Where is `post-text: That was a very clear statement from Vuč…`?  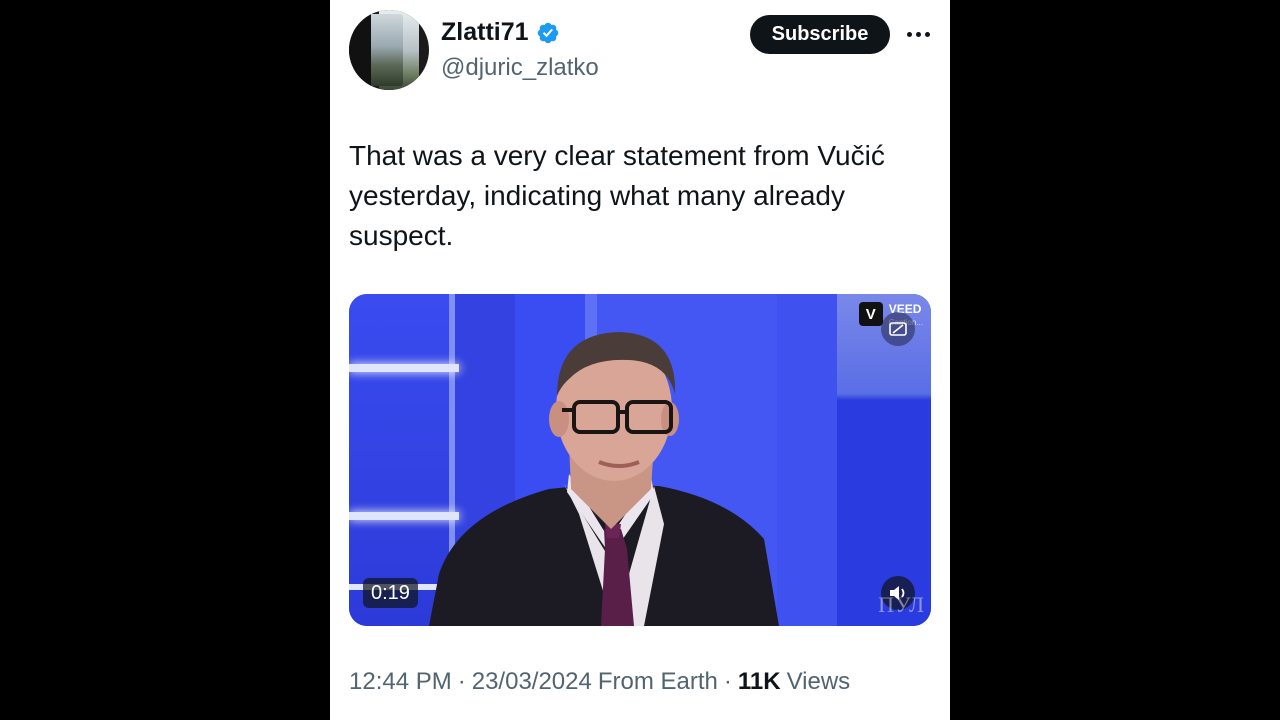 post-text: That was a very clear statement from Vuč… is located at coordinates (617, 195).